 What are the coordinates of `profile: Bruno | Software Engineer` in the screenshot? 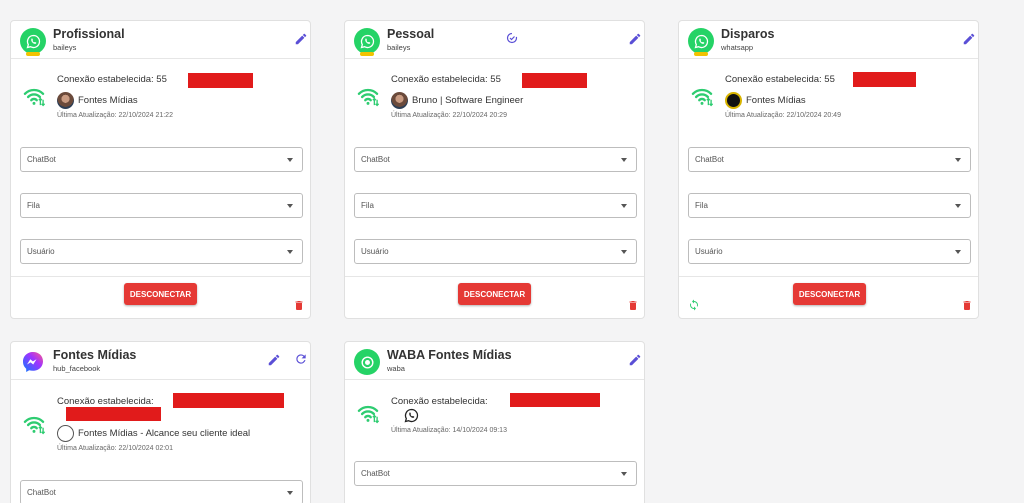 It's located at (457, 100).